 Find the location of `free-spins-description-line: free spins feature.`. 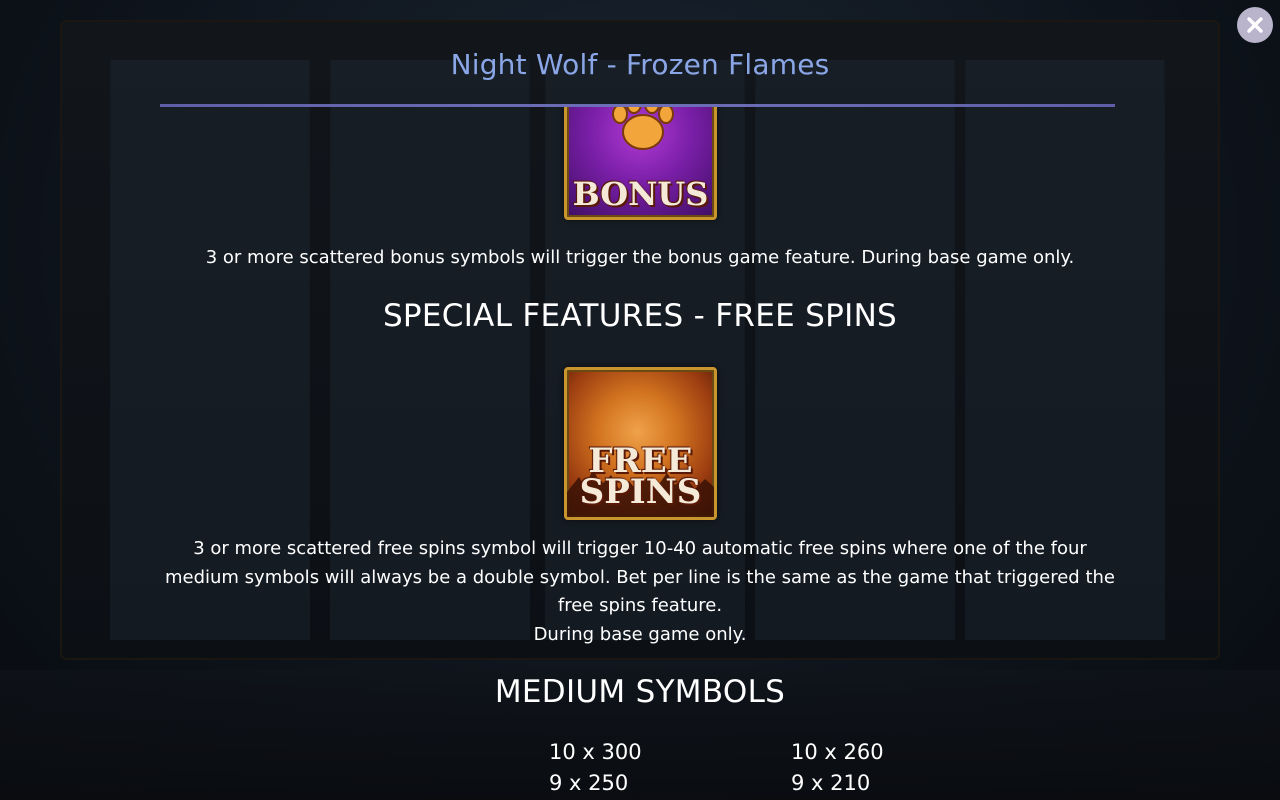

free-spins-description-line: free spins feature. is located at coordinates (640, 605).